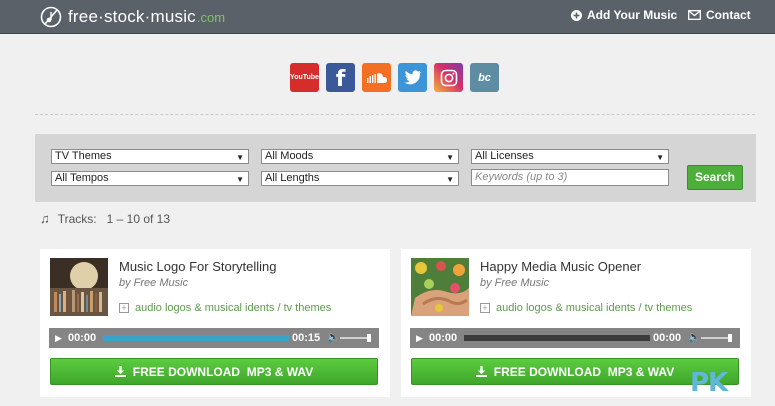  I want to click on keywords-placeholder: Keywords (up to 3), so click(521, 177).